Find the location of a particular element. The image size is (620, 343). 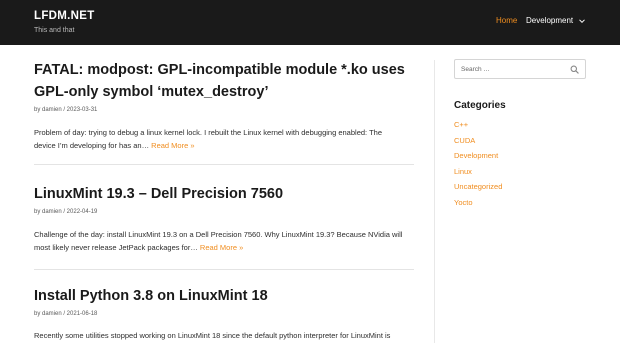

post-meta: by damien / 2021-06-18 is located at coordinates (66, 314).